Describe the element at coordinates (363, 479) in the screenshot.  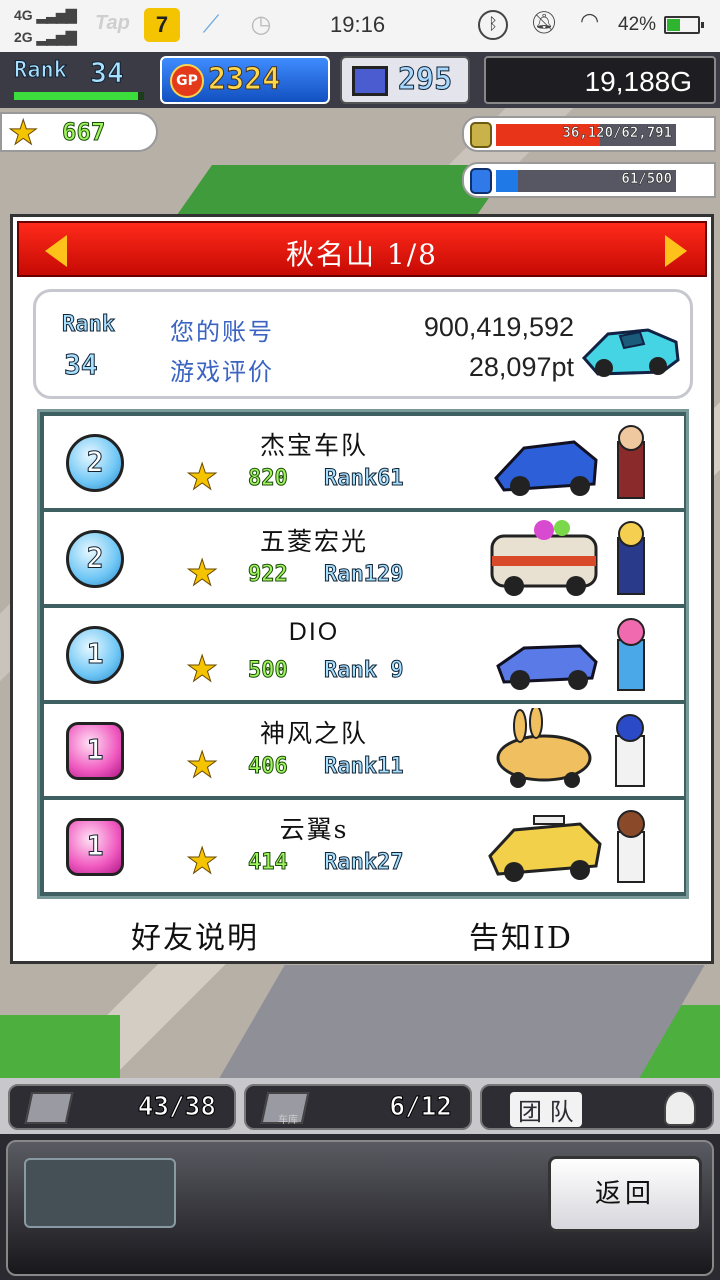
I see `friend-rank: Rank61` at that location.